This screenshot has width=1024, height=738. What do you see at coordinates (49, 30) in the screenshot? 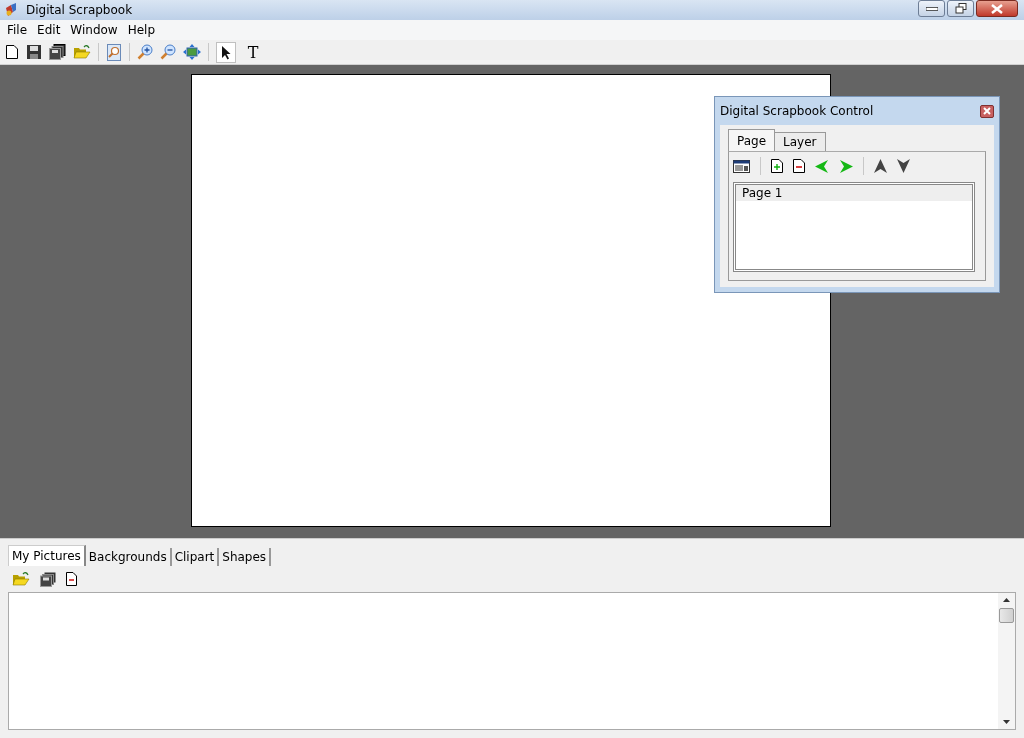
I see `menu-item: Edit` at bounding box center [49, 30].